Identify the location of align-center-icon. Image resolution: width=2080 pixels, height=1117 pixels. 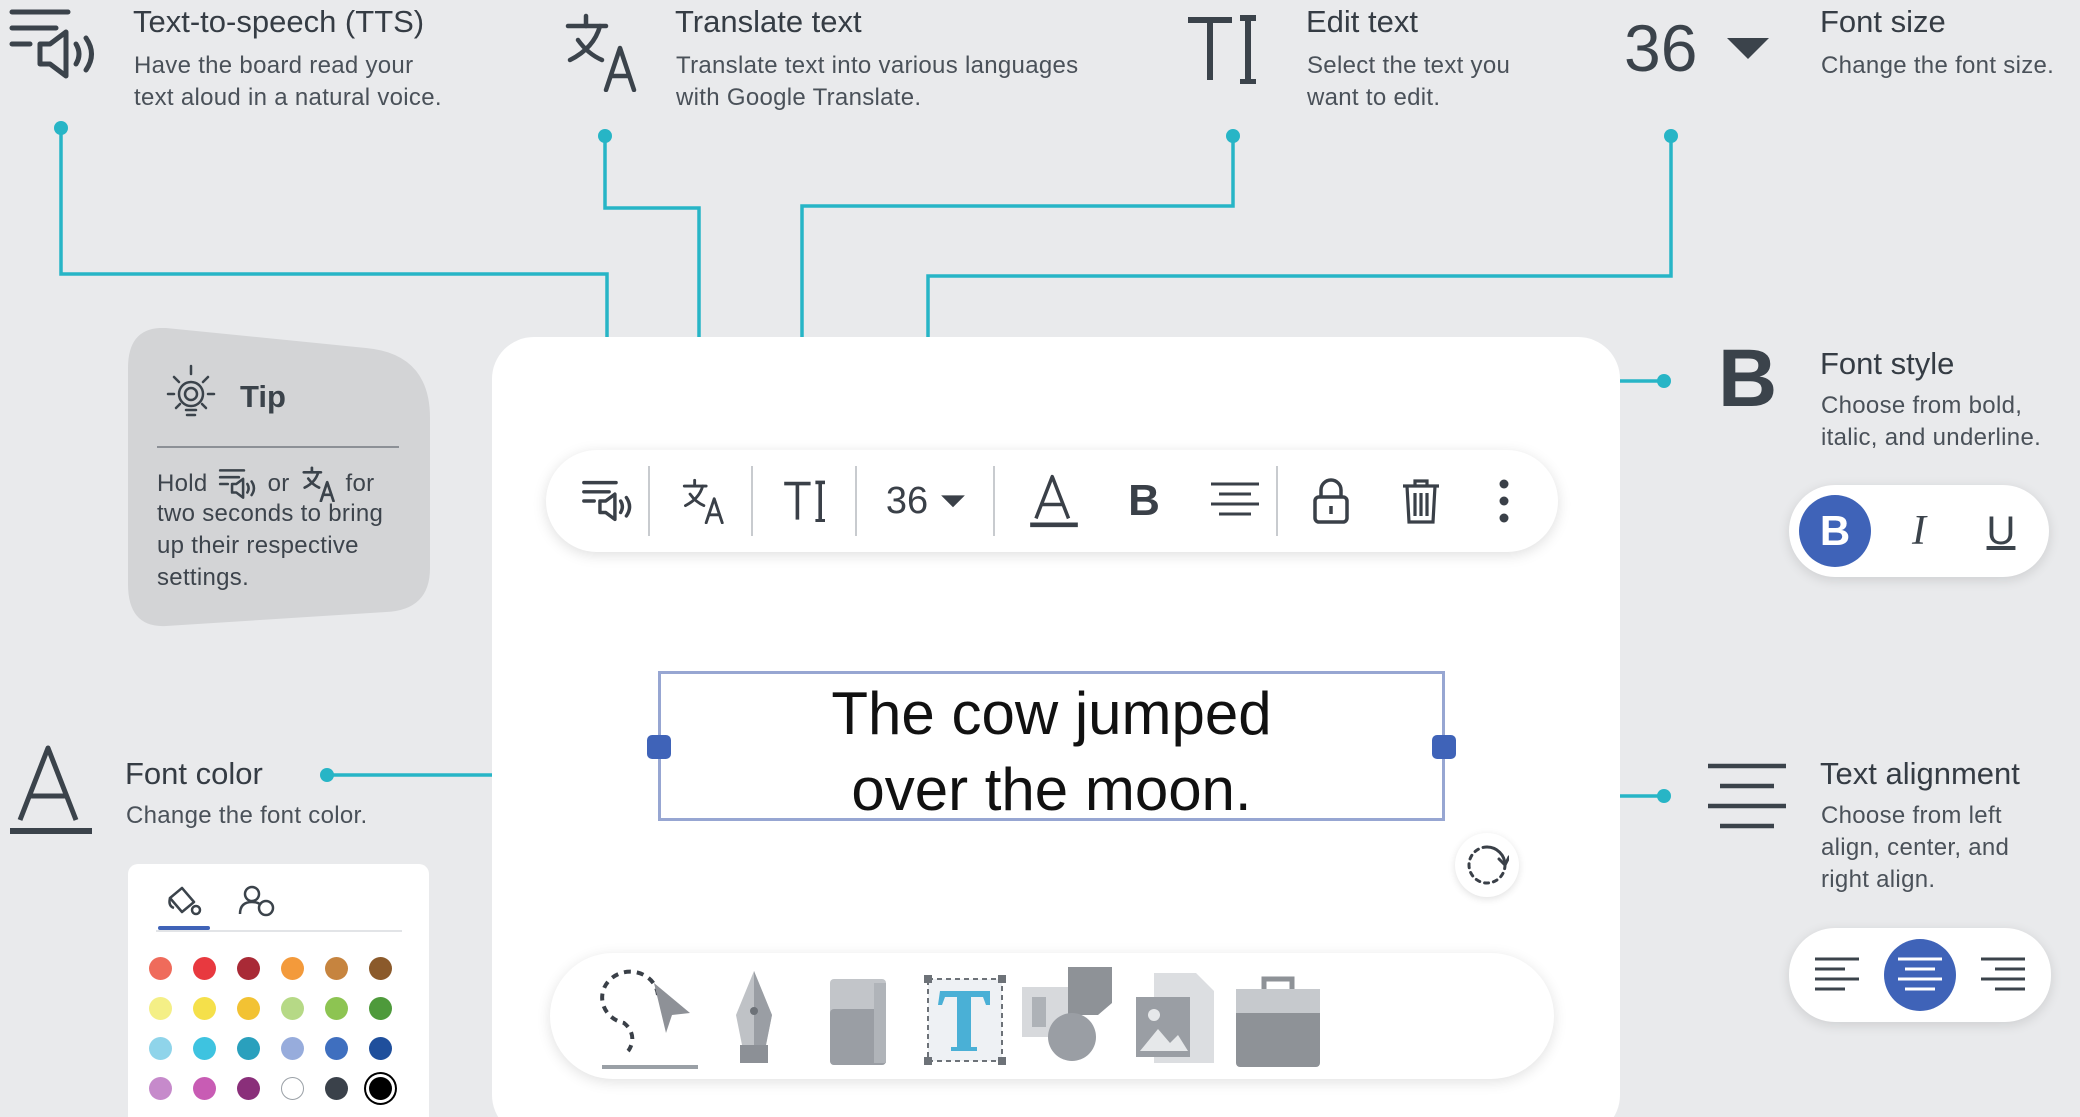
(1235, 499).